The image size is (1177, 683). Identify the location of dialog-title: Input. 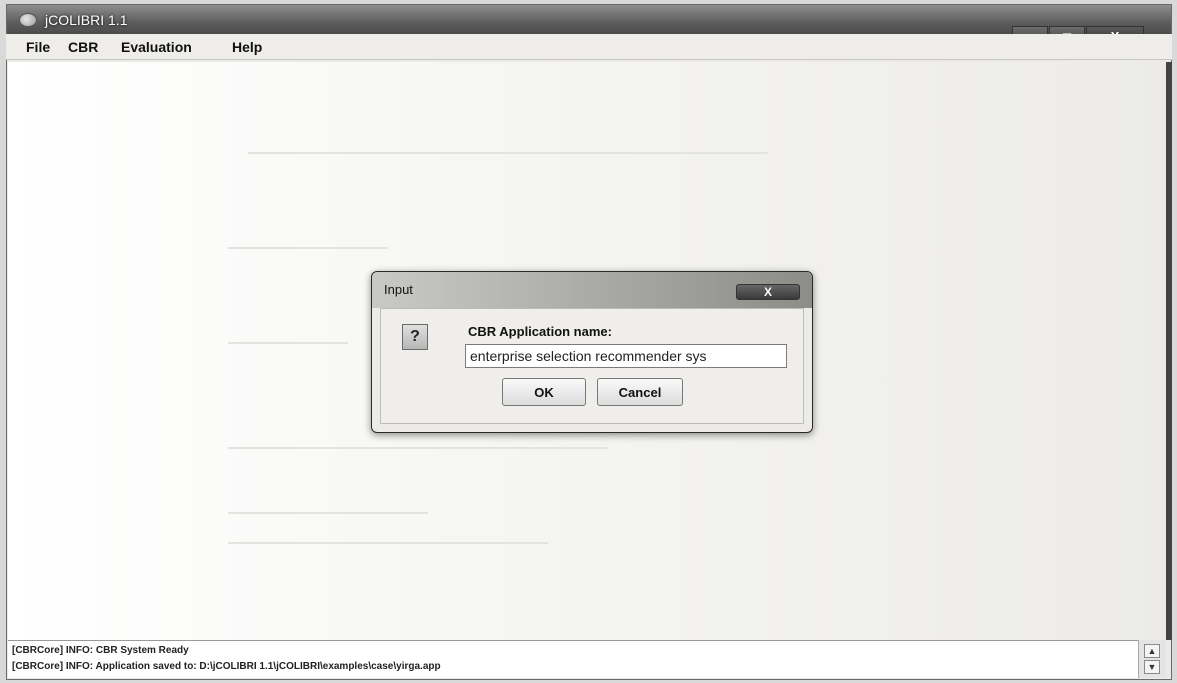
(398, 289).